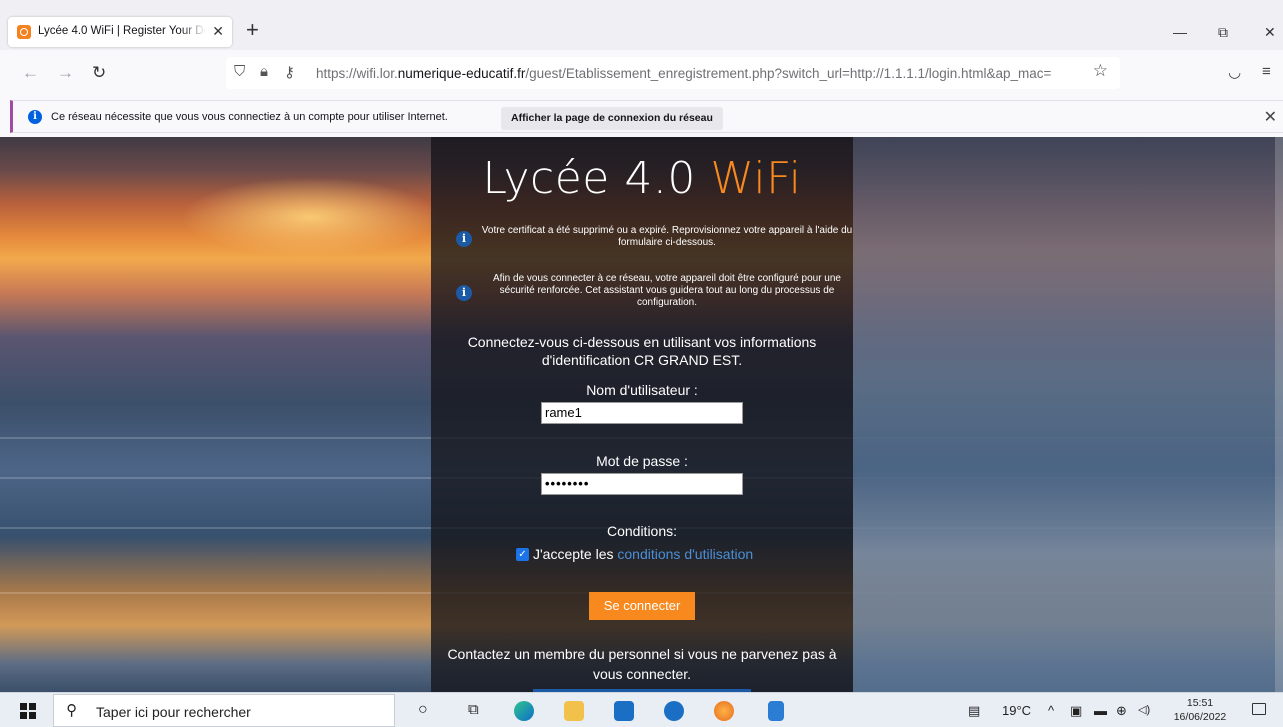 The image size is (1283, 727). I want to click on lock-icon: 🔒︎, so click(264, 71).